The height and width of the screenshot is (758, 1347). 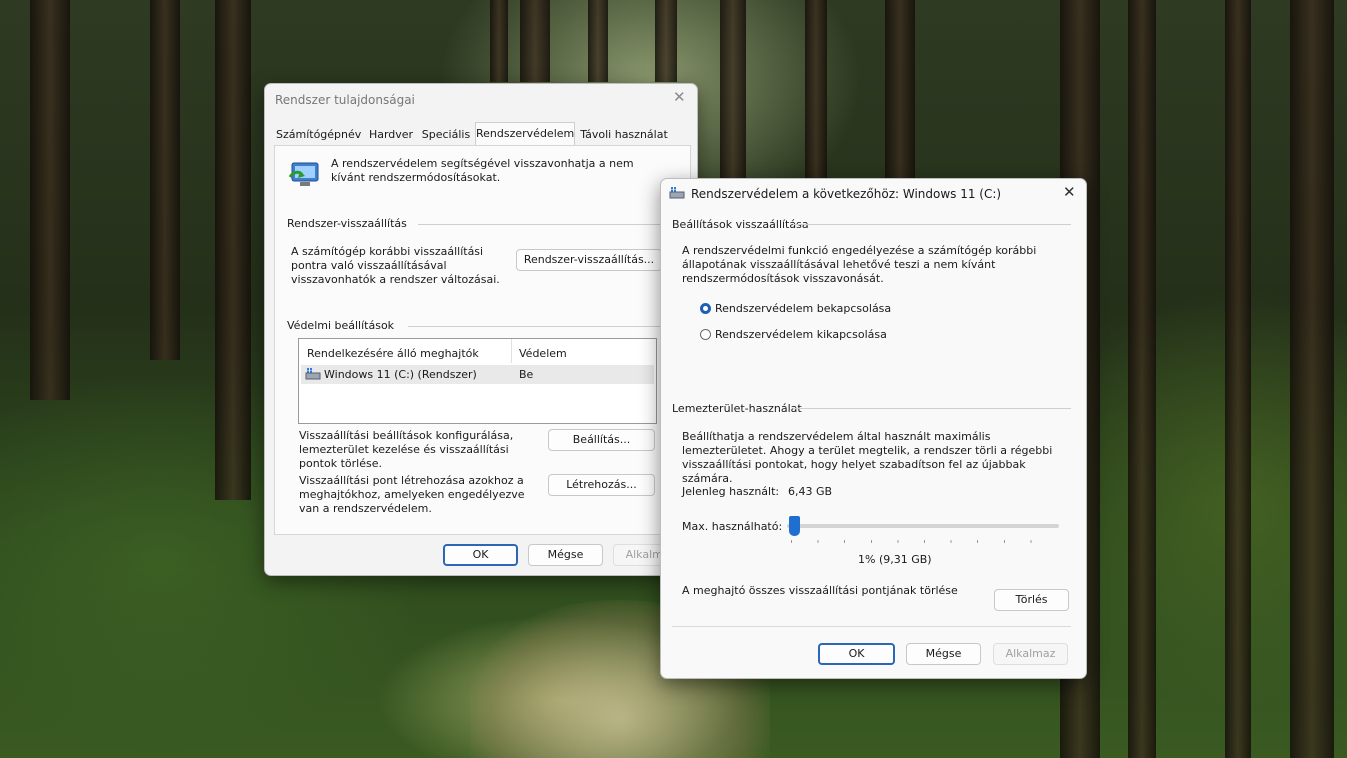 What do you see at coordinates (740, 224) in the screenshot?
I see `restore-settings-group-label: Beállítások visszaállítása` at bounding box center [740, 224].